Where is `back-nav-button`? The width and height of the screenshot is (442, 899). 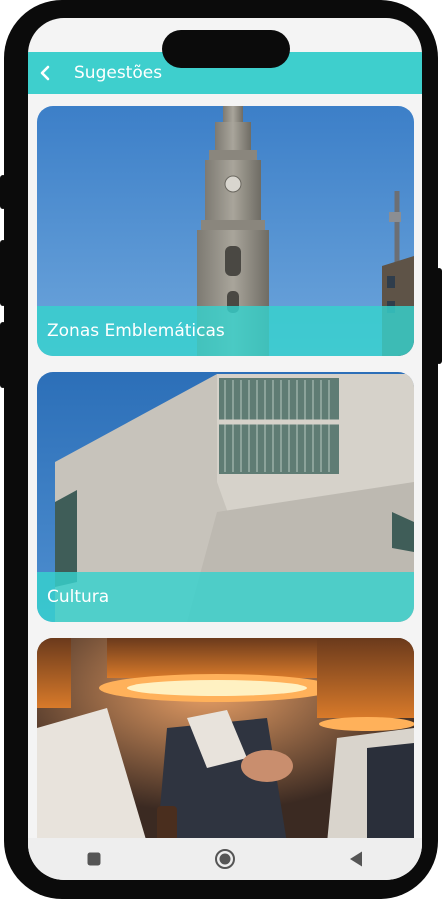
back-nav-button is located at coordinates (356, 859).